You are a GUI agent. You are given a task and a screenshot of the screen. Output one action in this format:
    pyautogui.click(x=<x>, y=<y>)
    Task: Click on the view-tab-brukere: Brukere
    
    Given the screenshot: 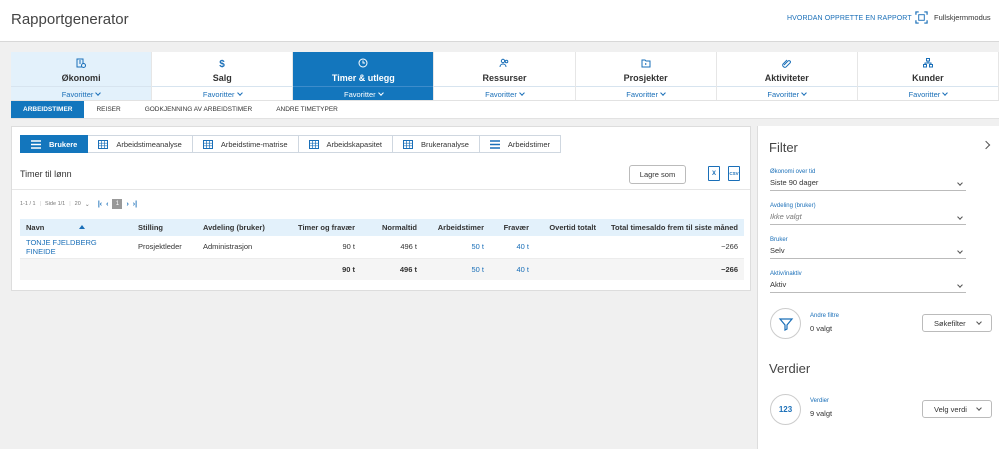 What is the action you would take?
    pyautogui.click(x=54, y=144)
    